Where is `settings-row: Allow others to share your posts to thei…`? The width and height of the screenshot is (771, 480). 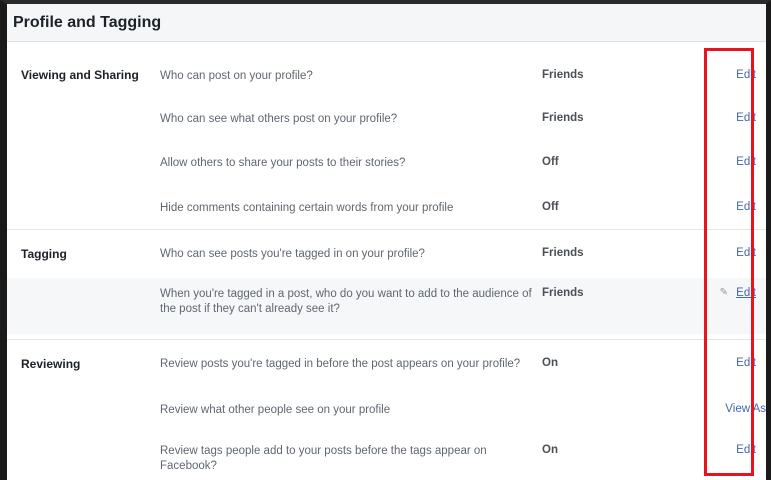
settings-row: Allow others to share your posts to thei… is located at coordinates (386, 165).